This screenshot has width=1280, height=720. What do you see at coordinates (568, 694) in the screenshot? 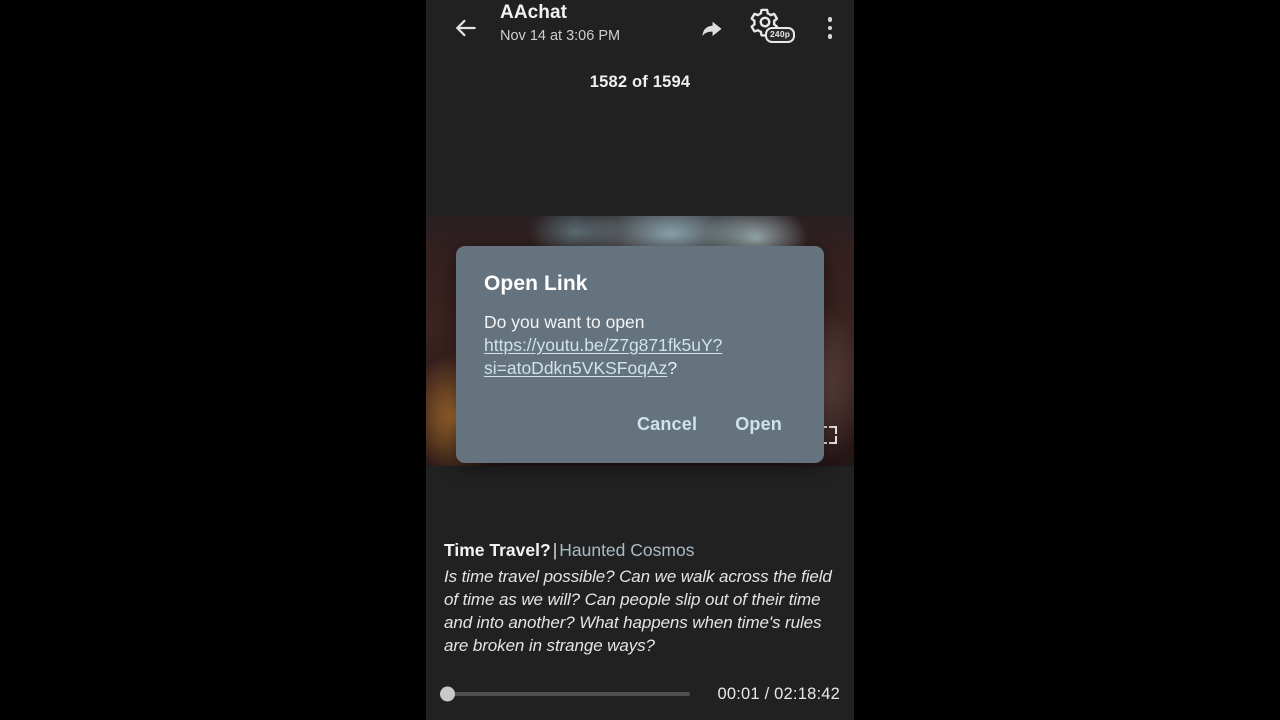
I see `seek-track` at bounding box center [568, 694].